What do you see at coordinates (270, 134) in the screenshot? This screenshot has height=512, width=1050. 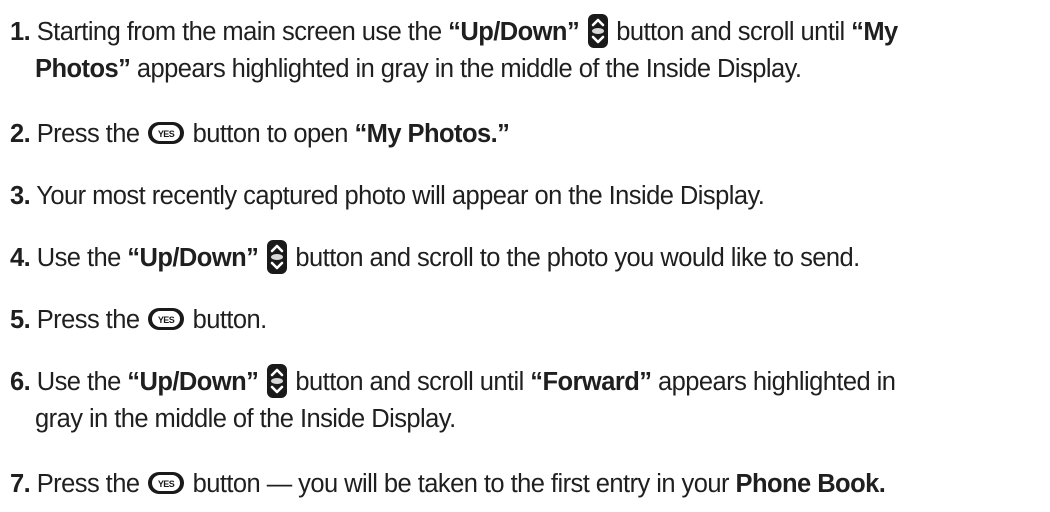 I see `step-text: button to open` at bounding box center [270, 134].